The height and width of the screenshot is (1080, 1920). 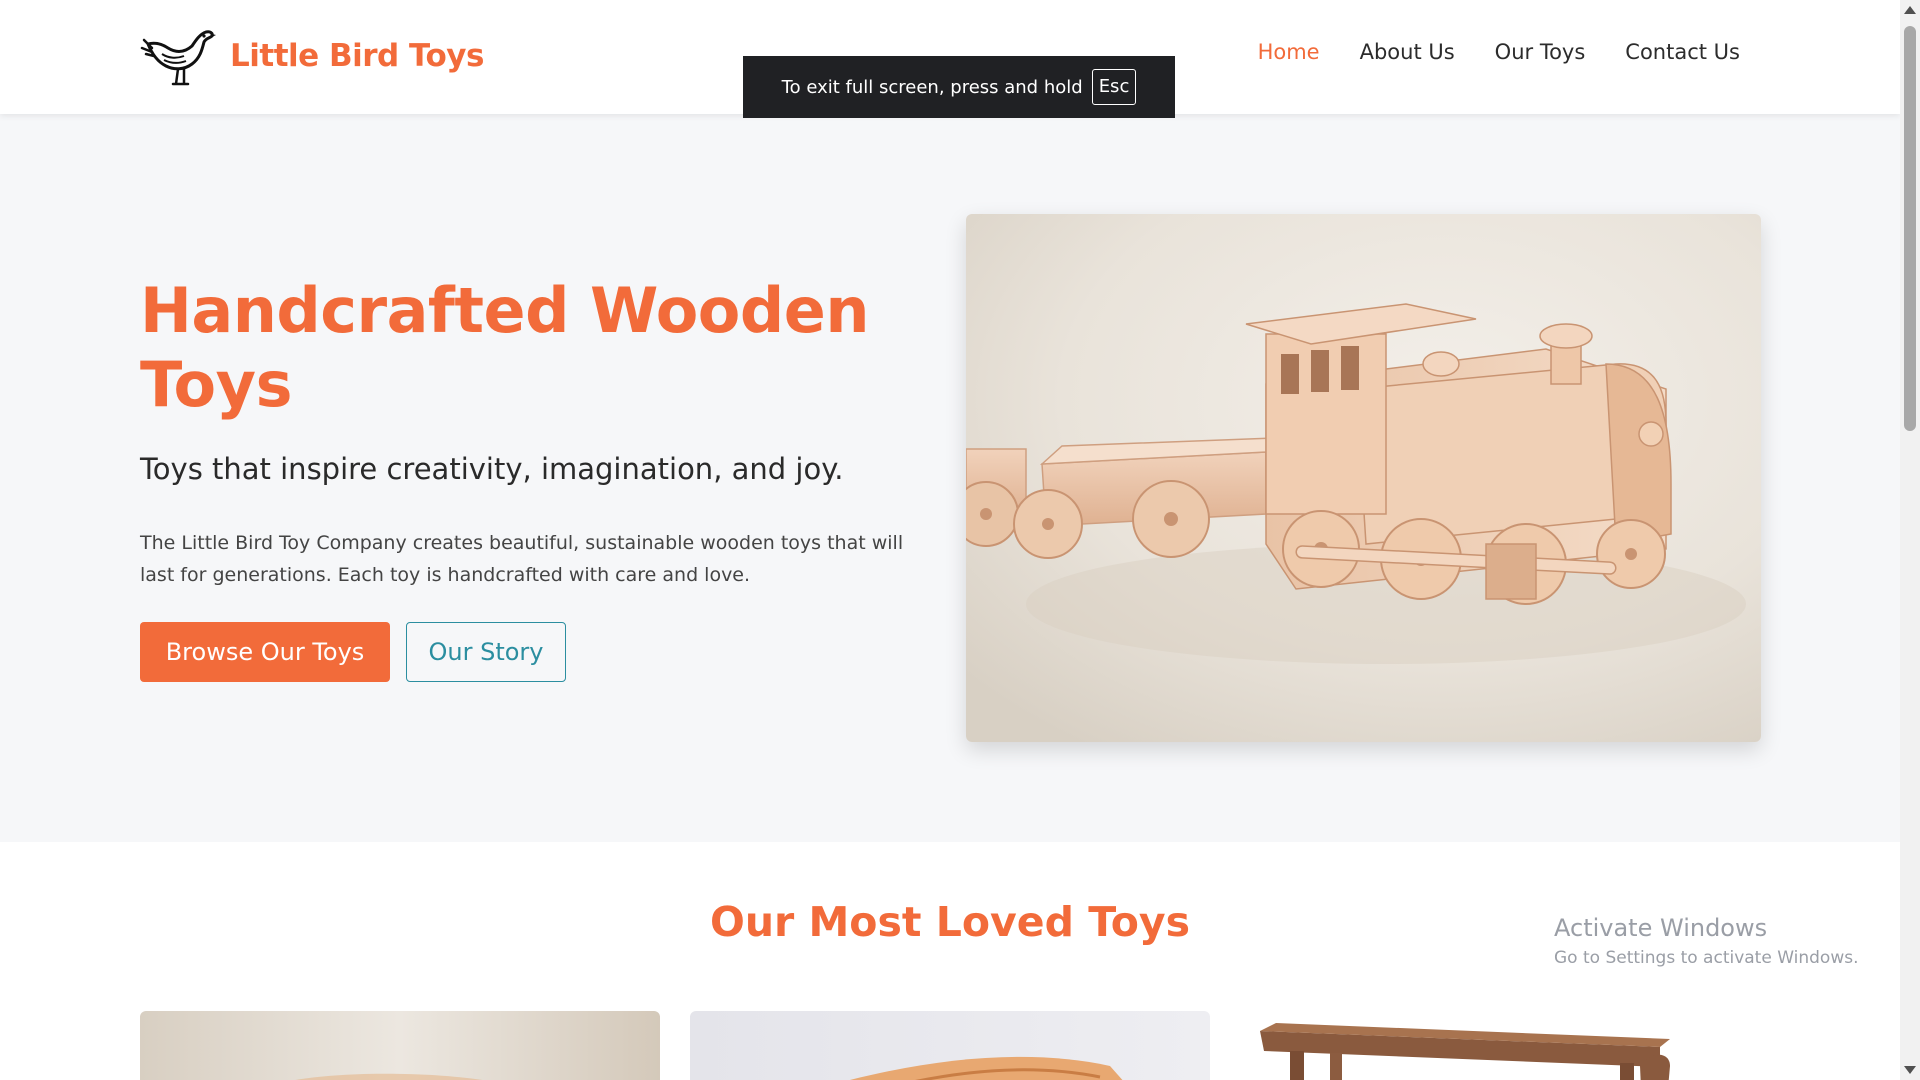 What do you see at coordinates (1910, 540) in the screenshot?
I see `vertical-scrollbar` at bounding box center [1910, 540].